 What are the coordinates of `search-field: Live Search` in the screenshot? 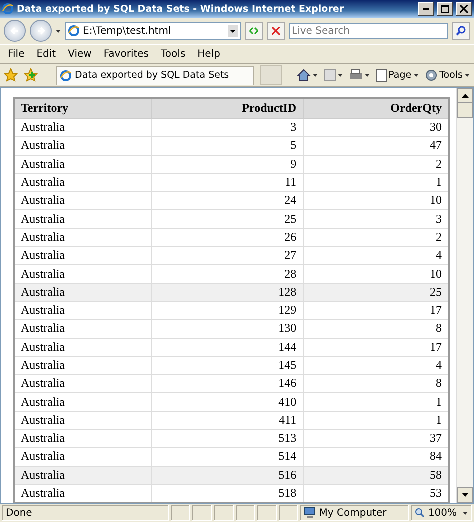 It's located at (368, 31).